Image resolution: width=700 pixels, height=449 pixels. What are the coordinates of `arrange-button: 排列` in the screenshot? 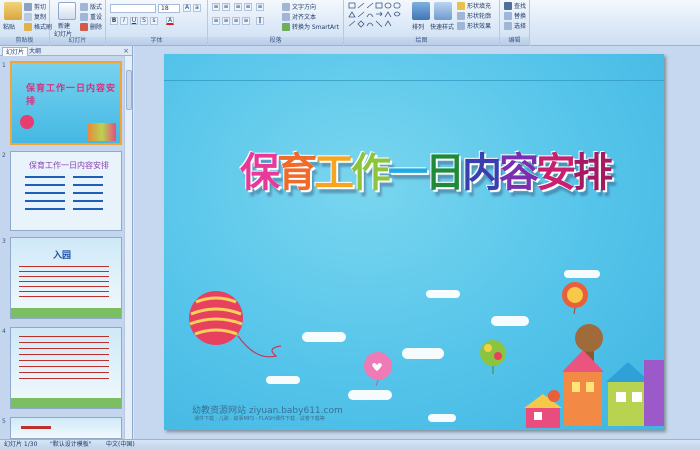 It's located at (418, 26).